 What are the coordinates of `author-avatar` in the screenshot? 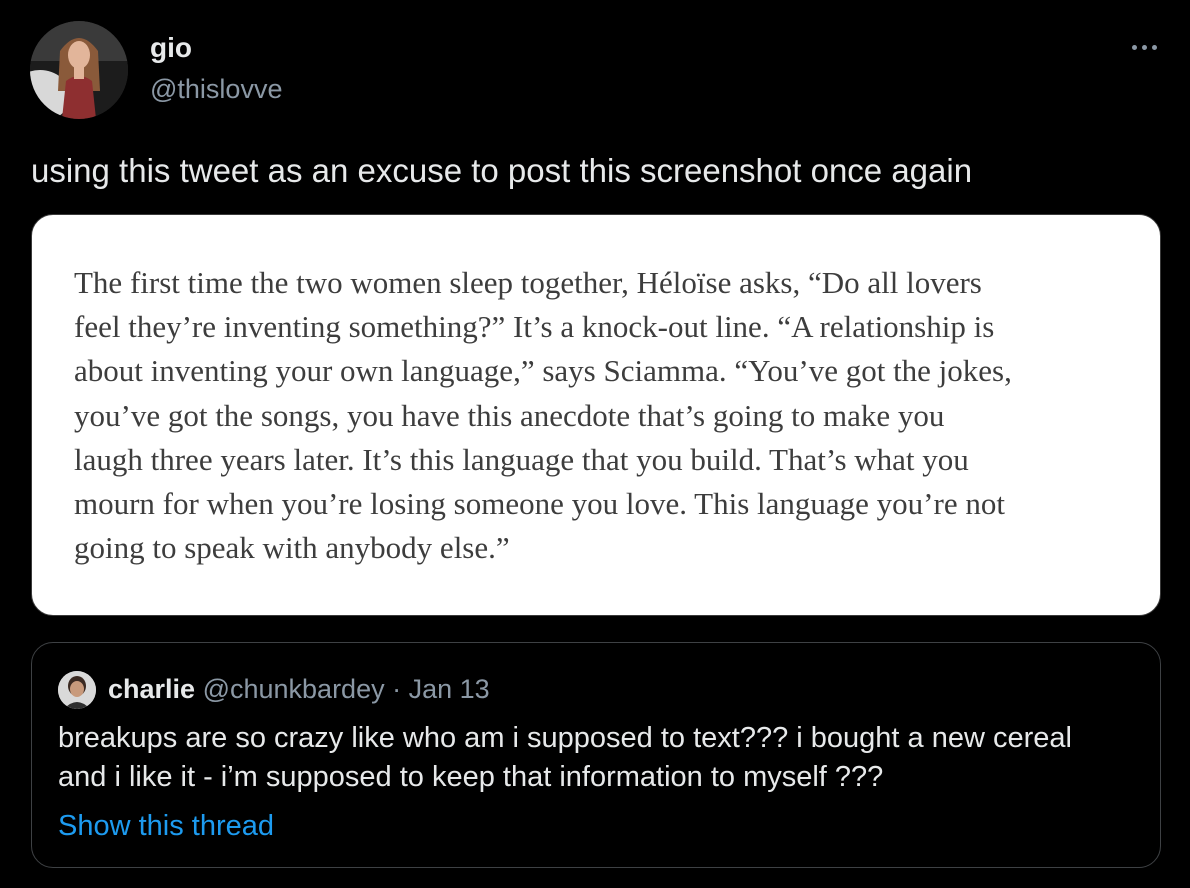 It's located at (79, 70).